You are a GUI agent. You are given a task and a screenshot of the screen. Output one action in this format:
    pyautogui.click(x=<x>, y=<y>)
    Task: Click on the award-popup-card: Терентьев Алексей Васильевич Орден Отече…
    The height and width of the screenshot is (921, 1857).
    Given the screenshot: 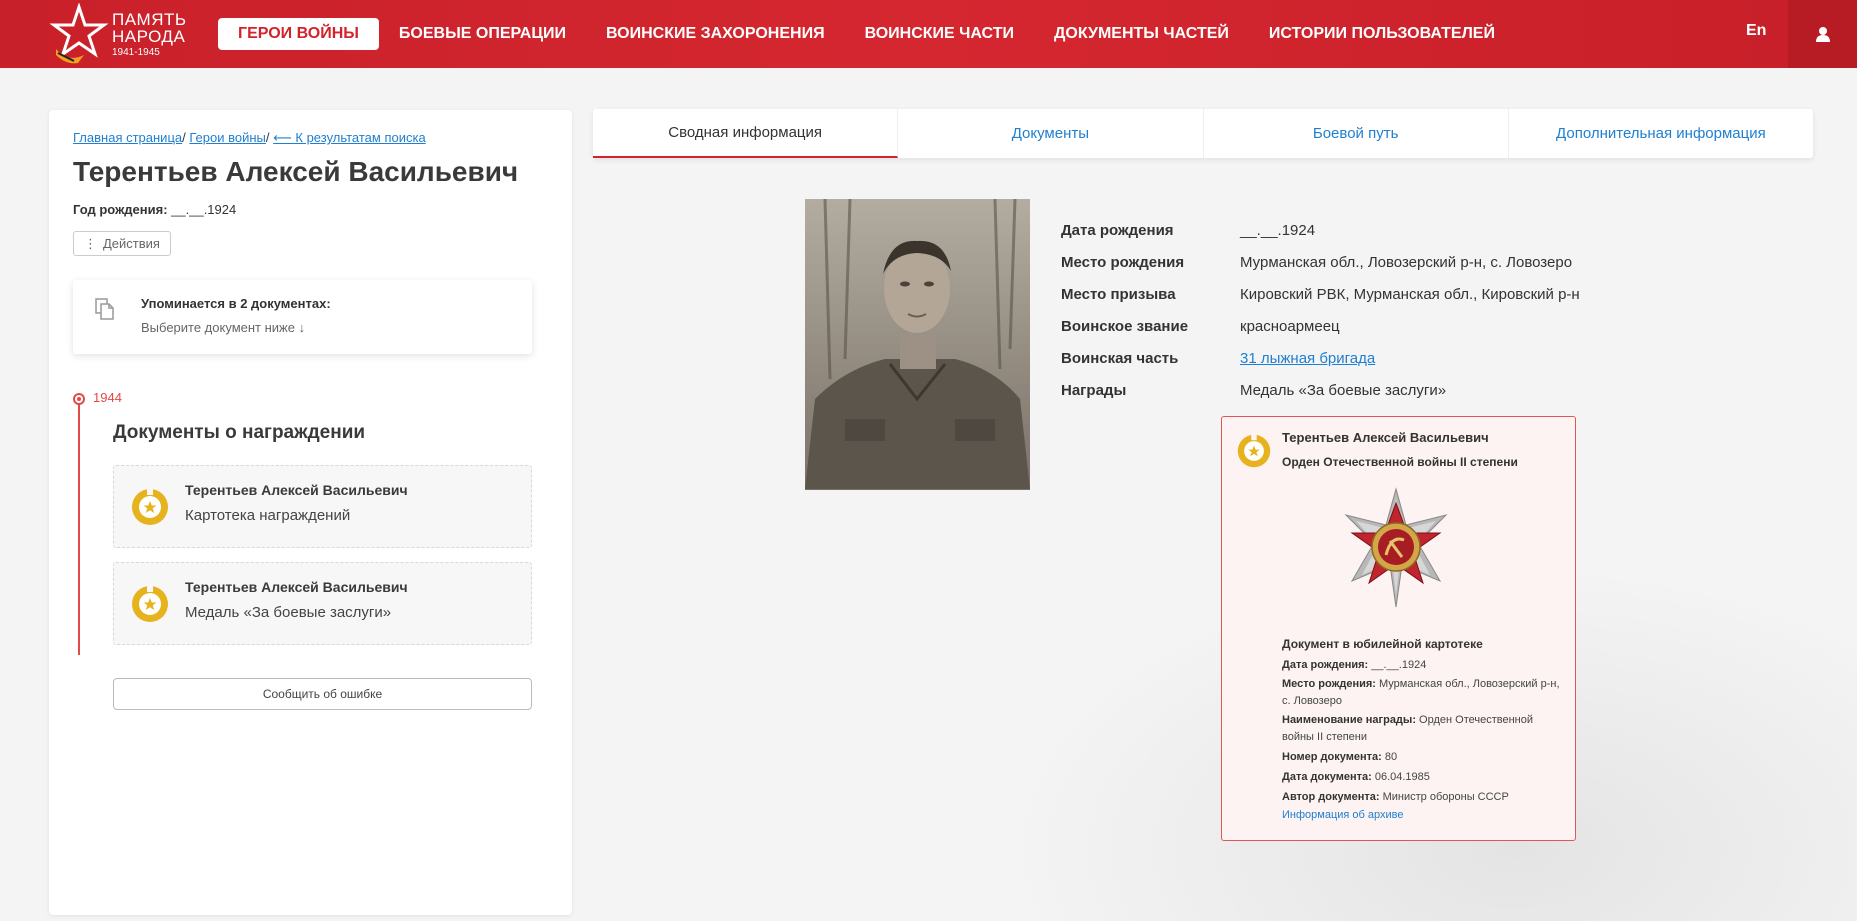 What is the action you would take?
    pyautogui.click(x=1398, y=628)
    